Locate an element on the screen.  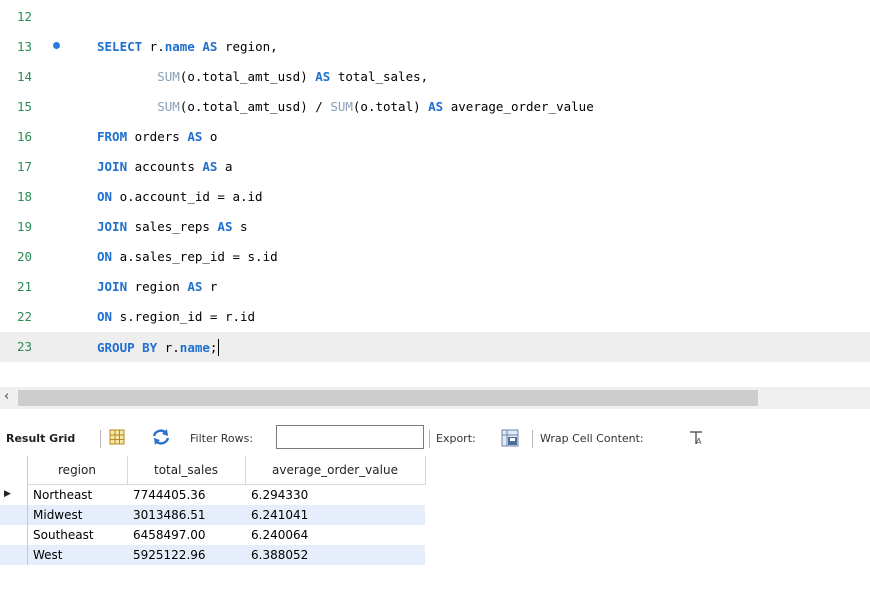
sql-token: s.region_id = r.id is located at coordinates (184, 316).